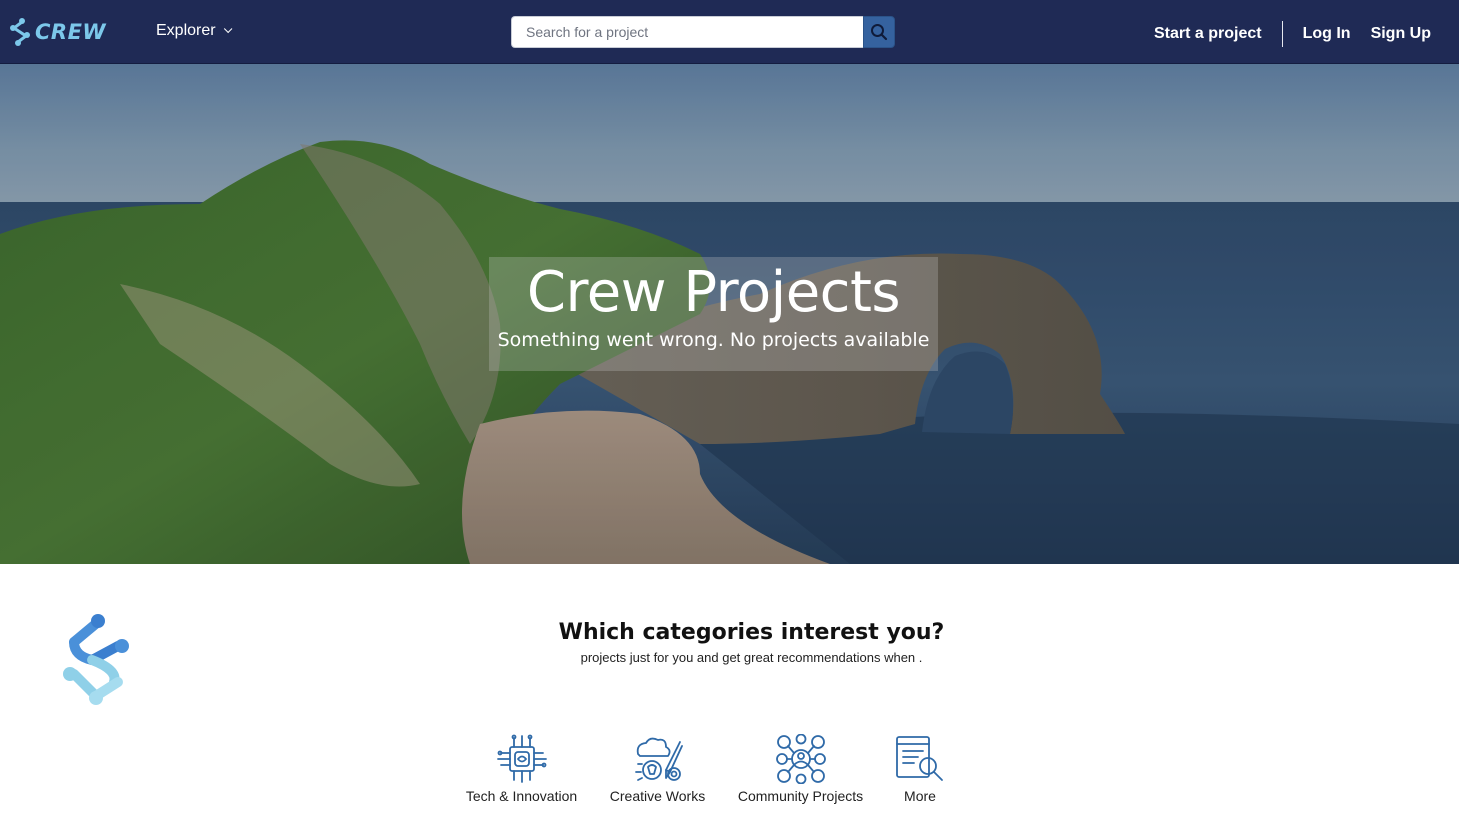  I want to click on category-community-projects: Community Projects, so click(800, 769).